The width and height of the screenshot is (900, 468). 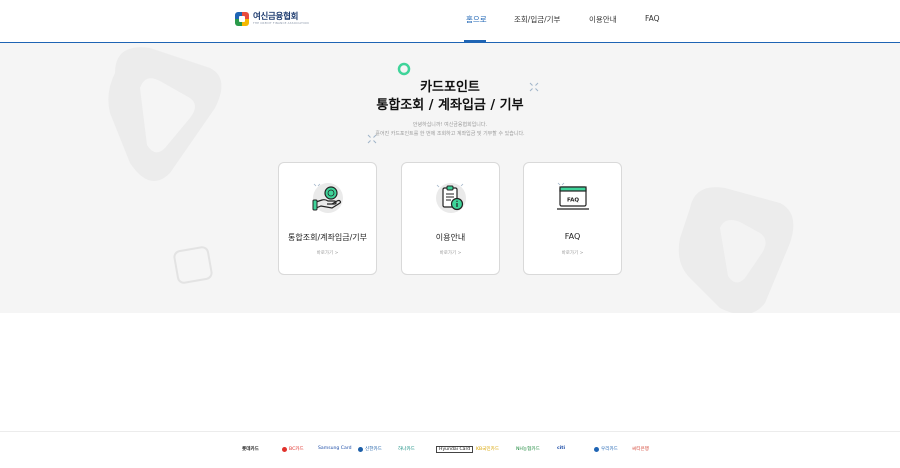 What do you see at coordinates (475, 41) in the screenshot?
I see `nav-active-indicator` at bounding box center [475, 41].